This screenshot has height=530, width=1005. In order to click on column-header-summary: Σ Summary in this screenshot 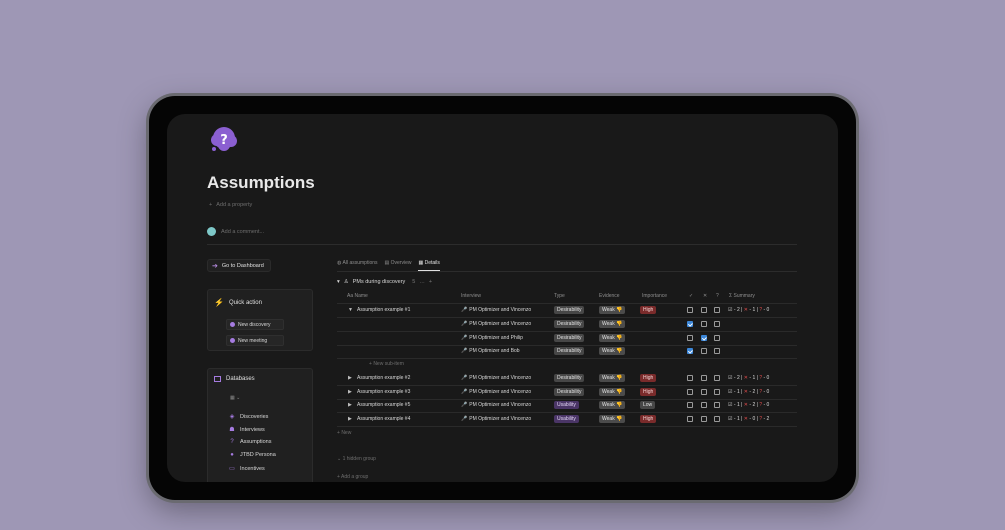, I will do `click(742, 296)`.